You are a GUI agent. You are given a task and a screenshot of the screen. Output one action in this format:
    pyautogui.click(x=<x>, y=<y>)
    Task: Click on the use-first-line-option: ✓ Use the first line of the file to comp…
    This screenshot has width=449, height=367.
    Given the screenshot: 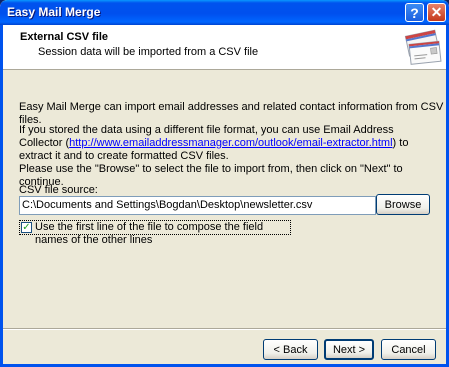 What is the action you would take?
    pyautogui.click(x=155, y=233)
    